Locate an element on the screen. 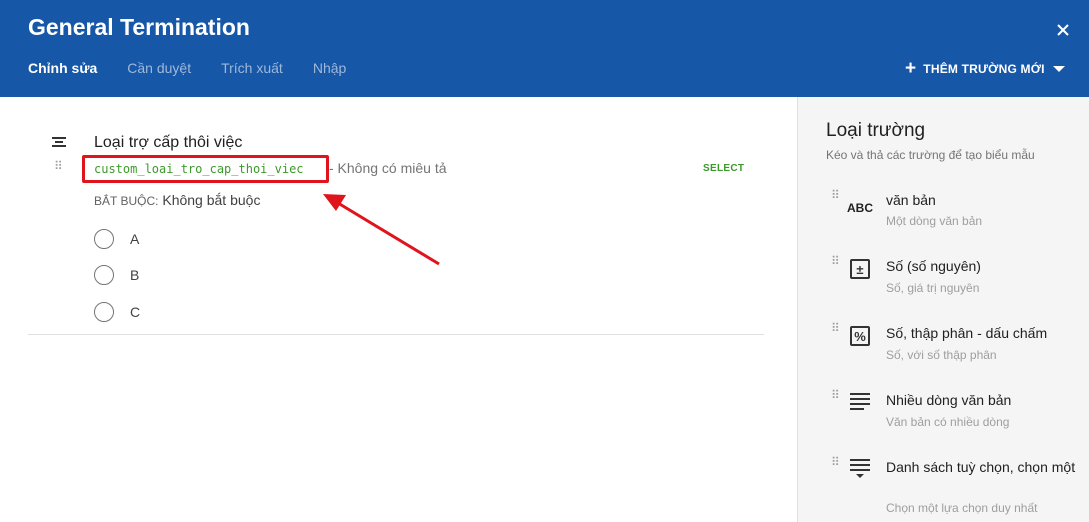  required-key: BẮT BUỘC: is located at coordinates (126, 201).